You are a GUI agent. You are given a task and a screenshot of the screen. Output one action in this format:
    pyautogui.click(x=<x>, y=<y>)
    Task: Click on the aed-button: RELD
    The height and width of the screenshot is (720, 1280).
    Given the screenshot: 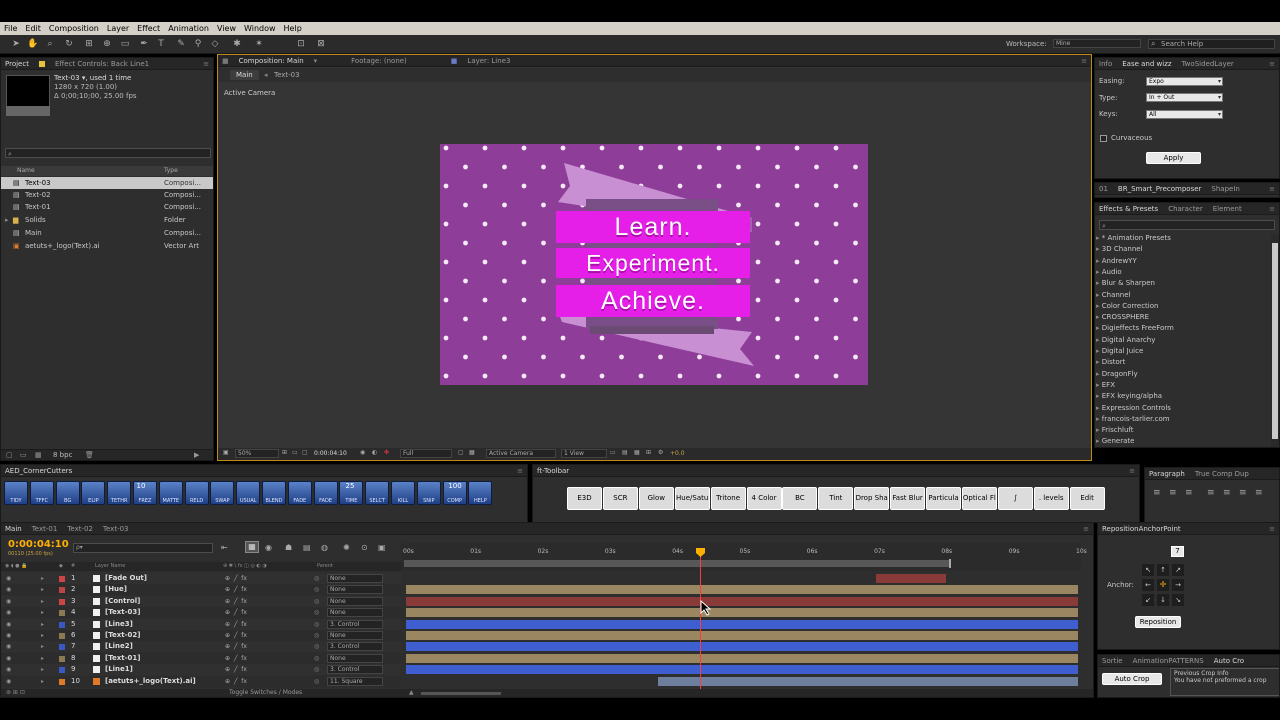 What is the action you would take?
    pyautogui.click(x=196, y=493)
    